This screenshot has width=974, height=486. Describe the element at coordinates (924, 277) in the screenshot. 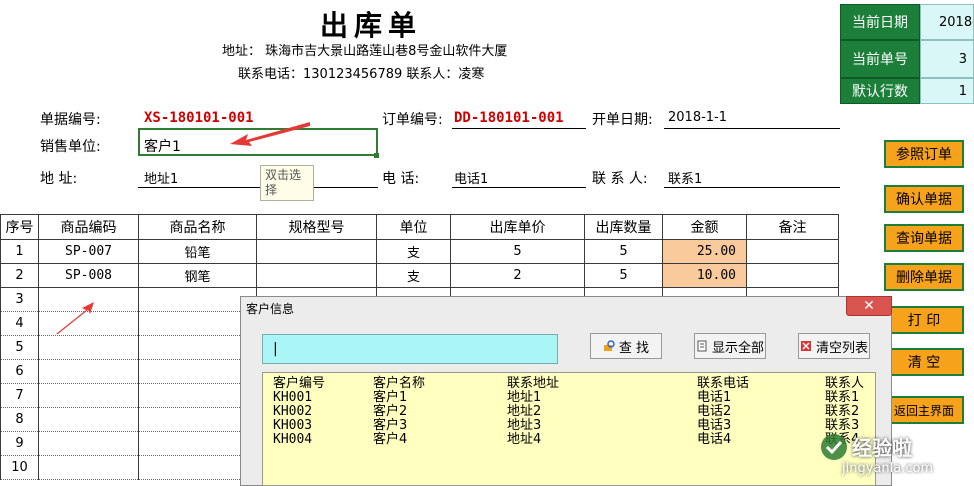

I see `delete-doc-button: 删除单据` at that location.